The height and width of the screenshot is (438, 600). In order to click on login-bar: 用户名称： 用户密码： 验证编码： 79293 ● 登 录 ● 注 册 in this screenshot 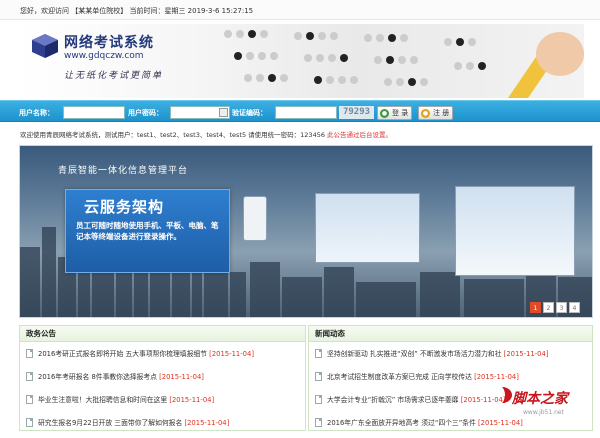, I will do `click(300, 111)`.